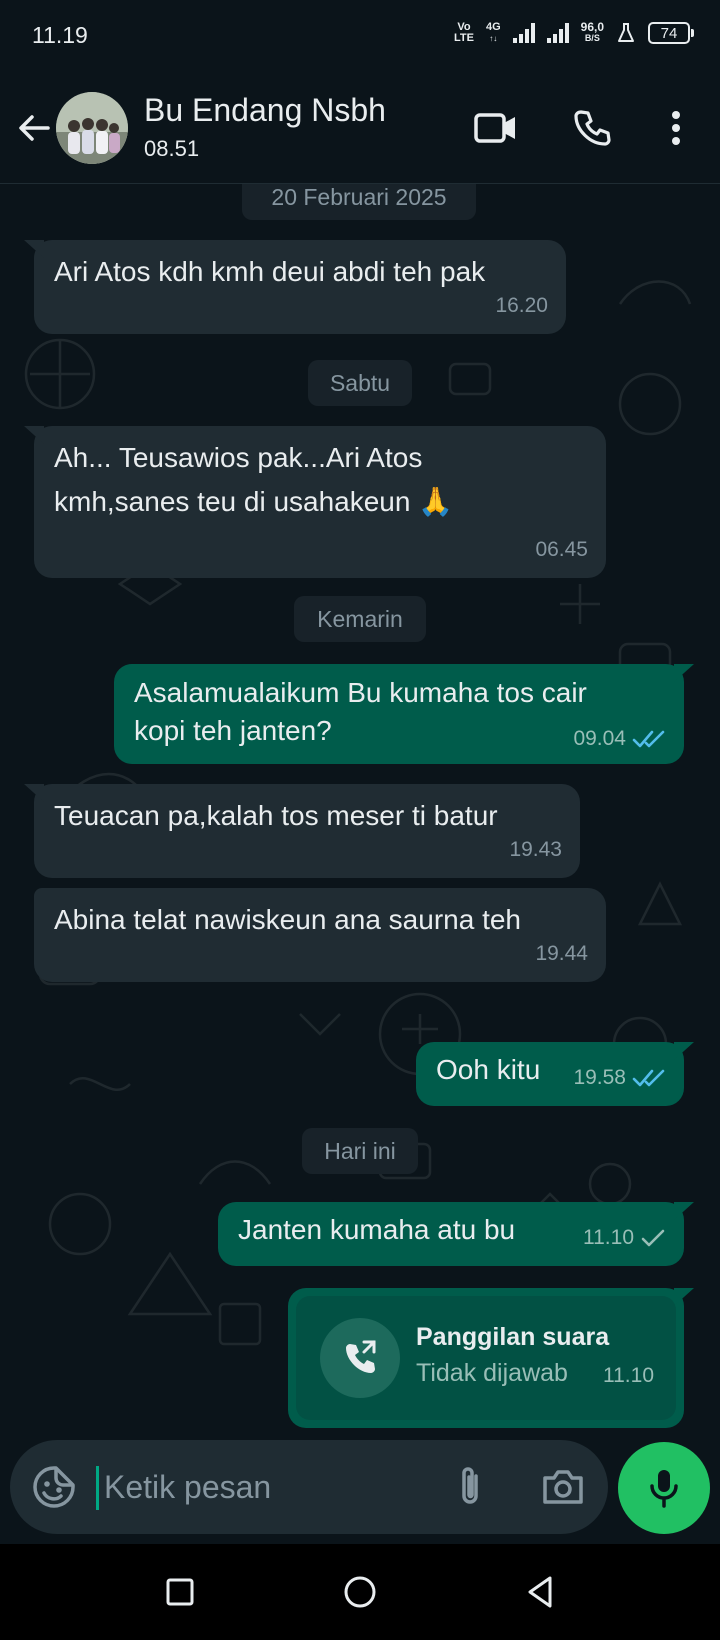 The image size is (720, 1640). What do you see at coordinates (359, 202) in the screenshot?
I see `date-chip: 20 Februari 2025` at bounding box center [359, 202].